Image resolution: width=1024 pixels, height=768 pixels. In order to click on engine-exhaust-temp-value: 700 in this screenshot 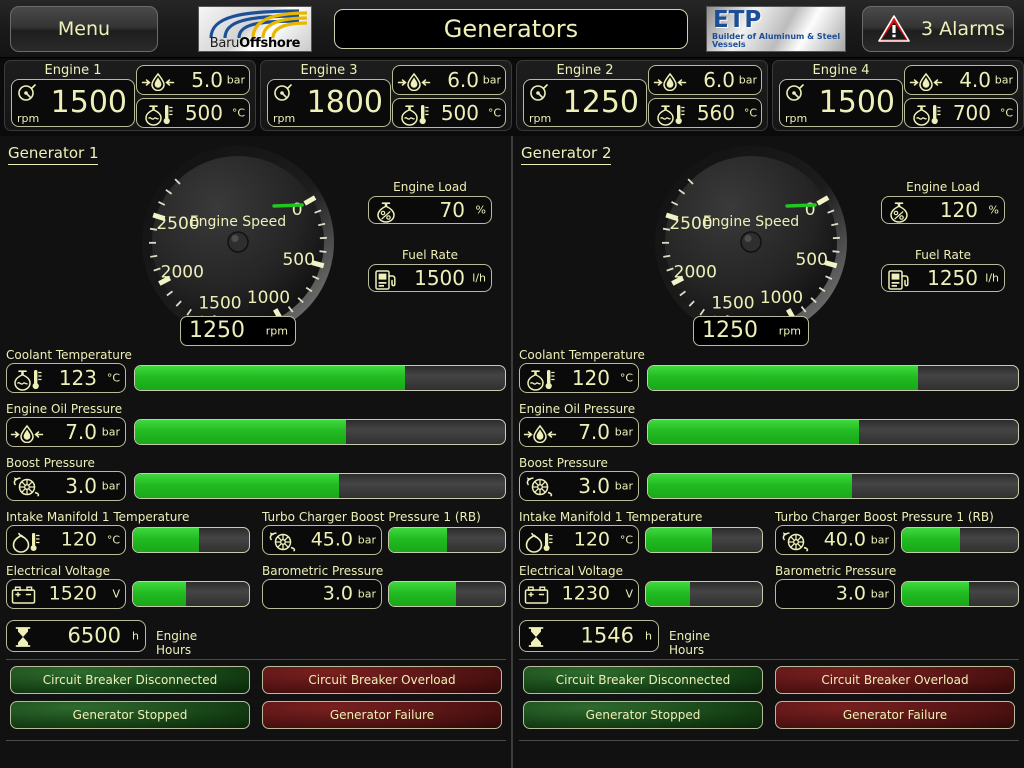, I will do `click(971, 113)`.